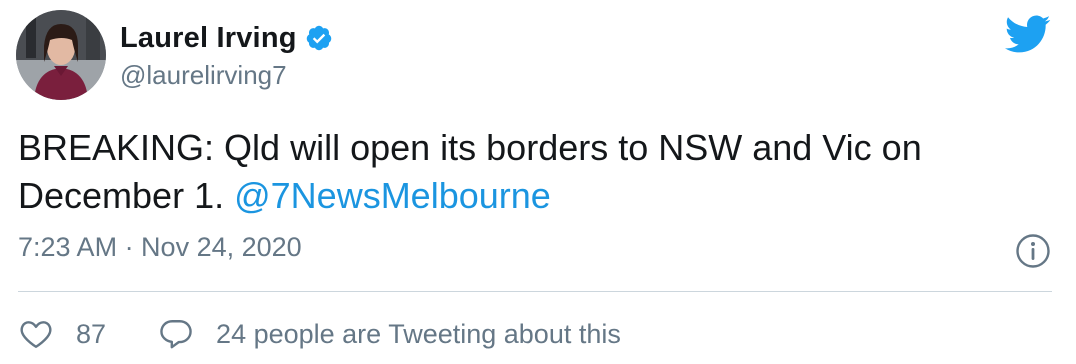 This screenshot has width=1076, height=364. What do you see at coordinates (226, 75) in the screenshot?
I see `user-handle: @laurelirving7` at bounding box center [226, 75].